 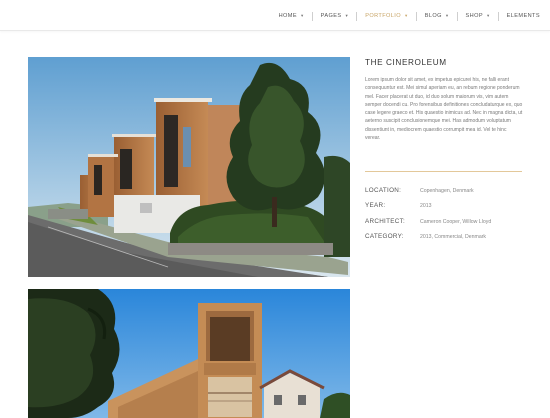 I want to click on site-header: HOME ▾ PAGES ▾ PORTFOLIO ▾ BLOG ▾ SHOP ▾, so click(x=275, y=15).